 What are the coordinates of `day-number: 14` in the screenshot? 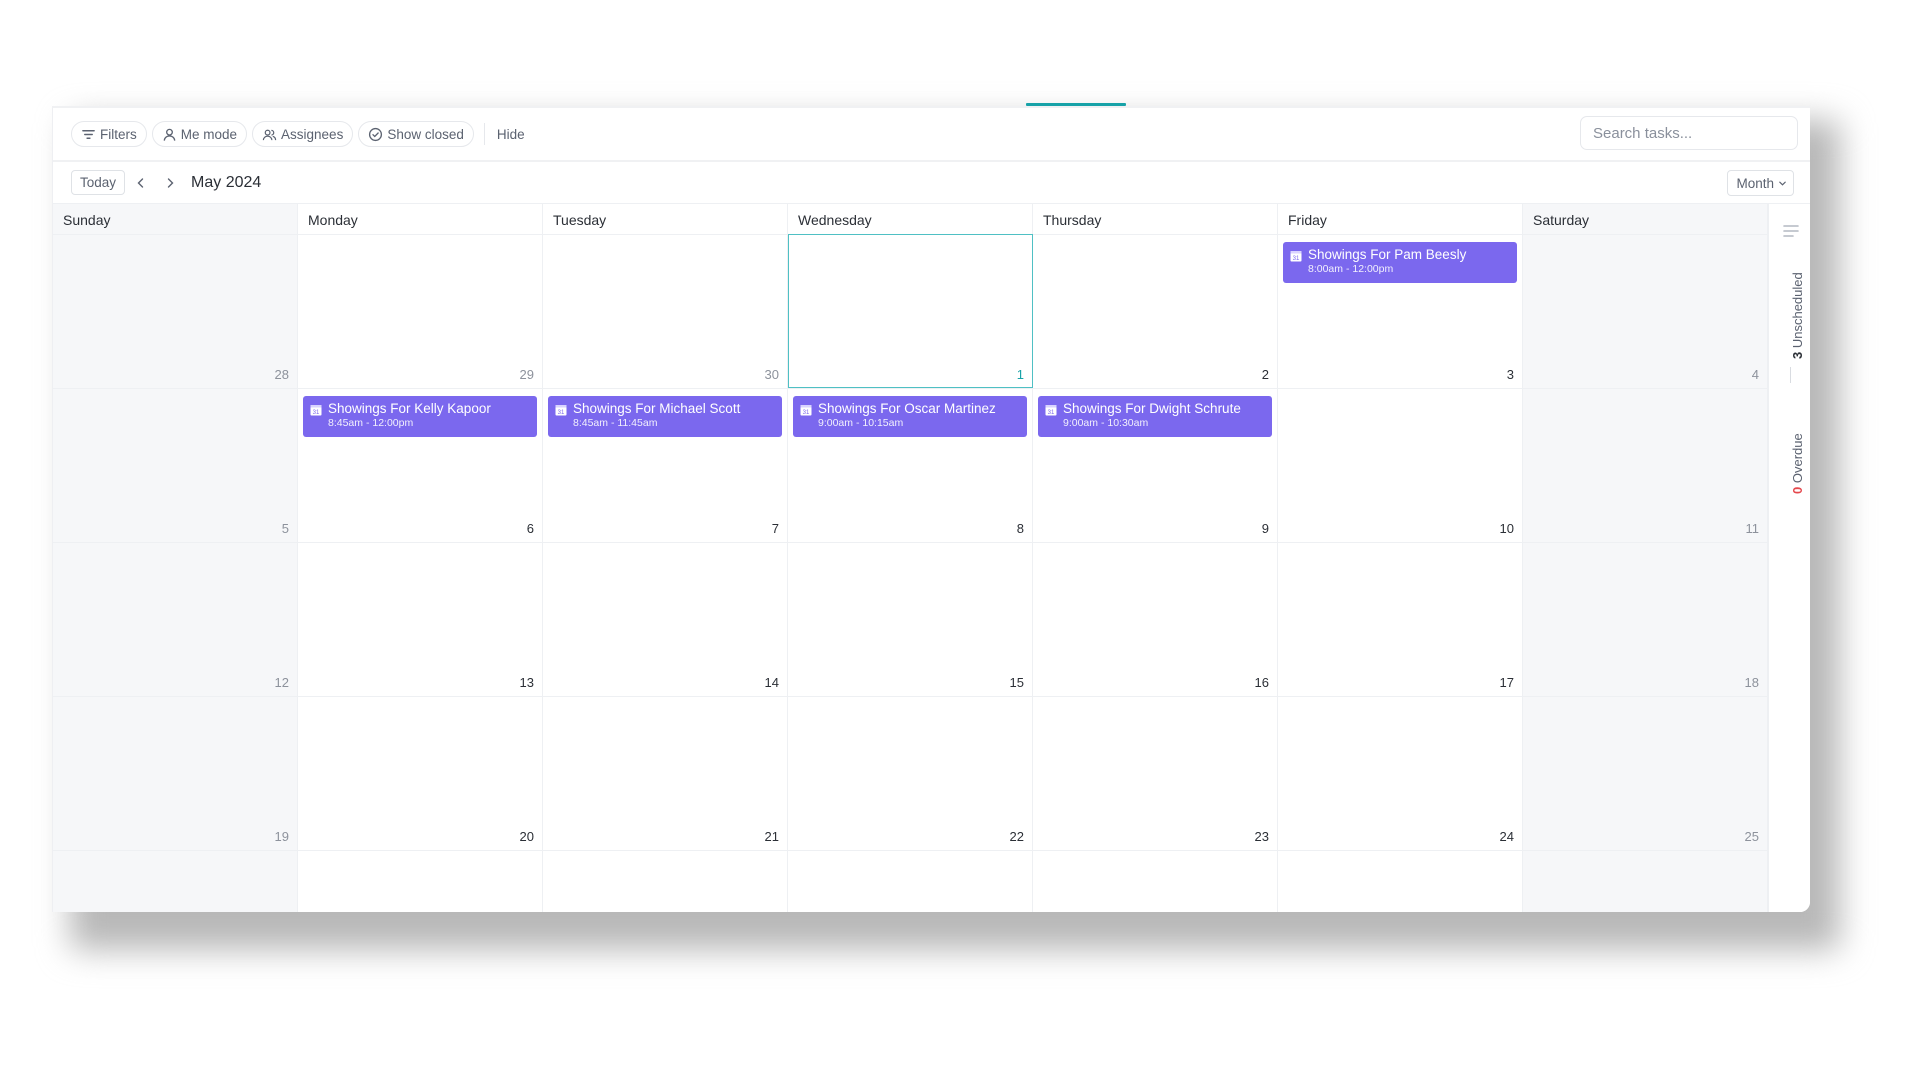 It's located at (771, 682).